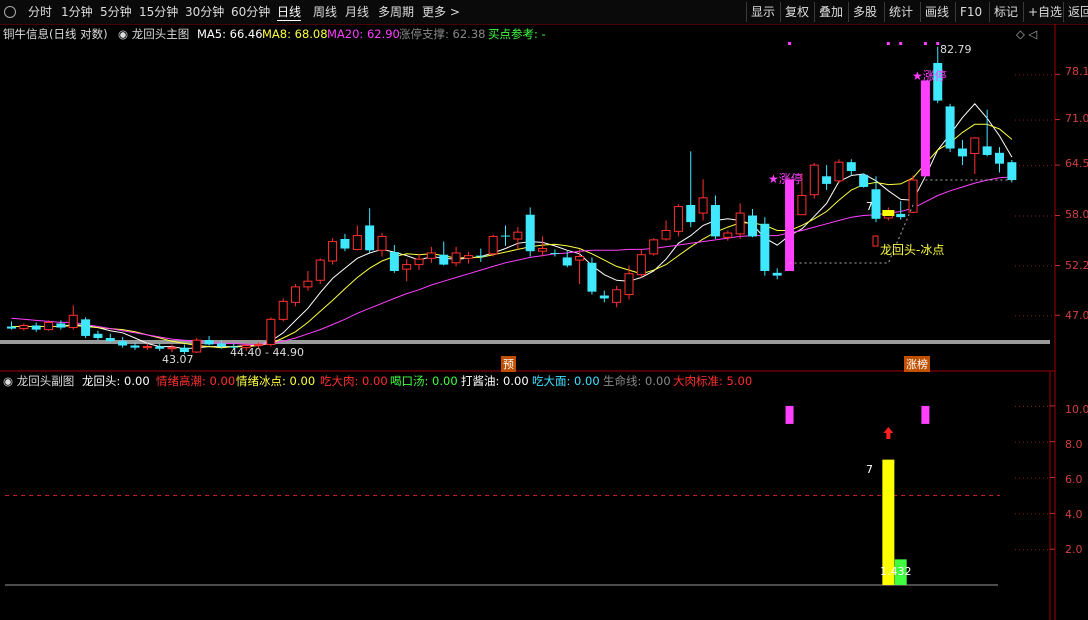 This screenshot has height=620, width=1088. I want to click on sub-value-label: 1.432, so click(896, 571).